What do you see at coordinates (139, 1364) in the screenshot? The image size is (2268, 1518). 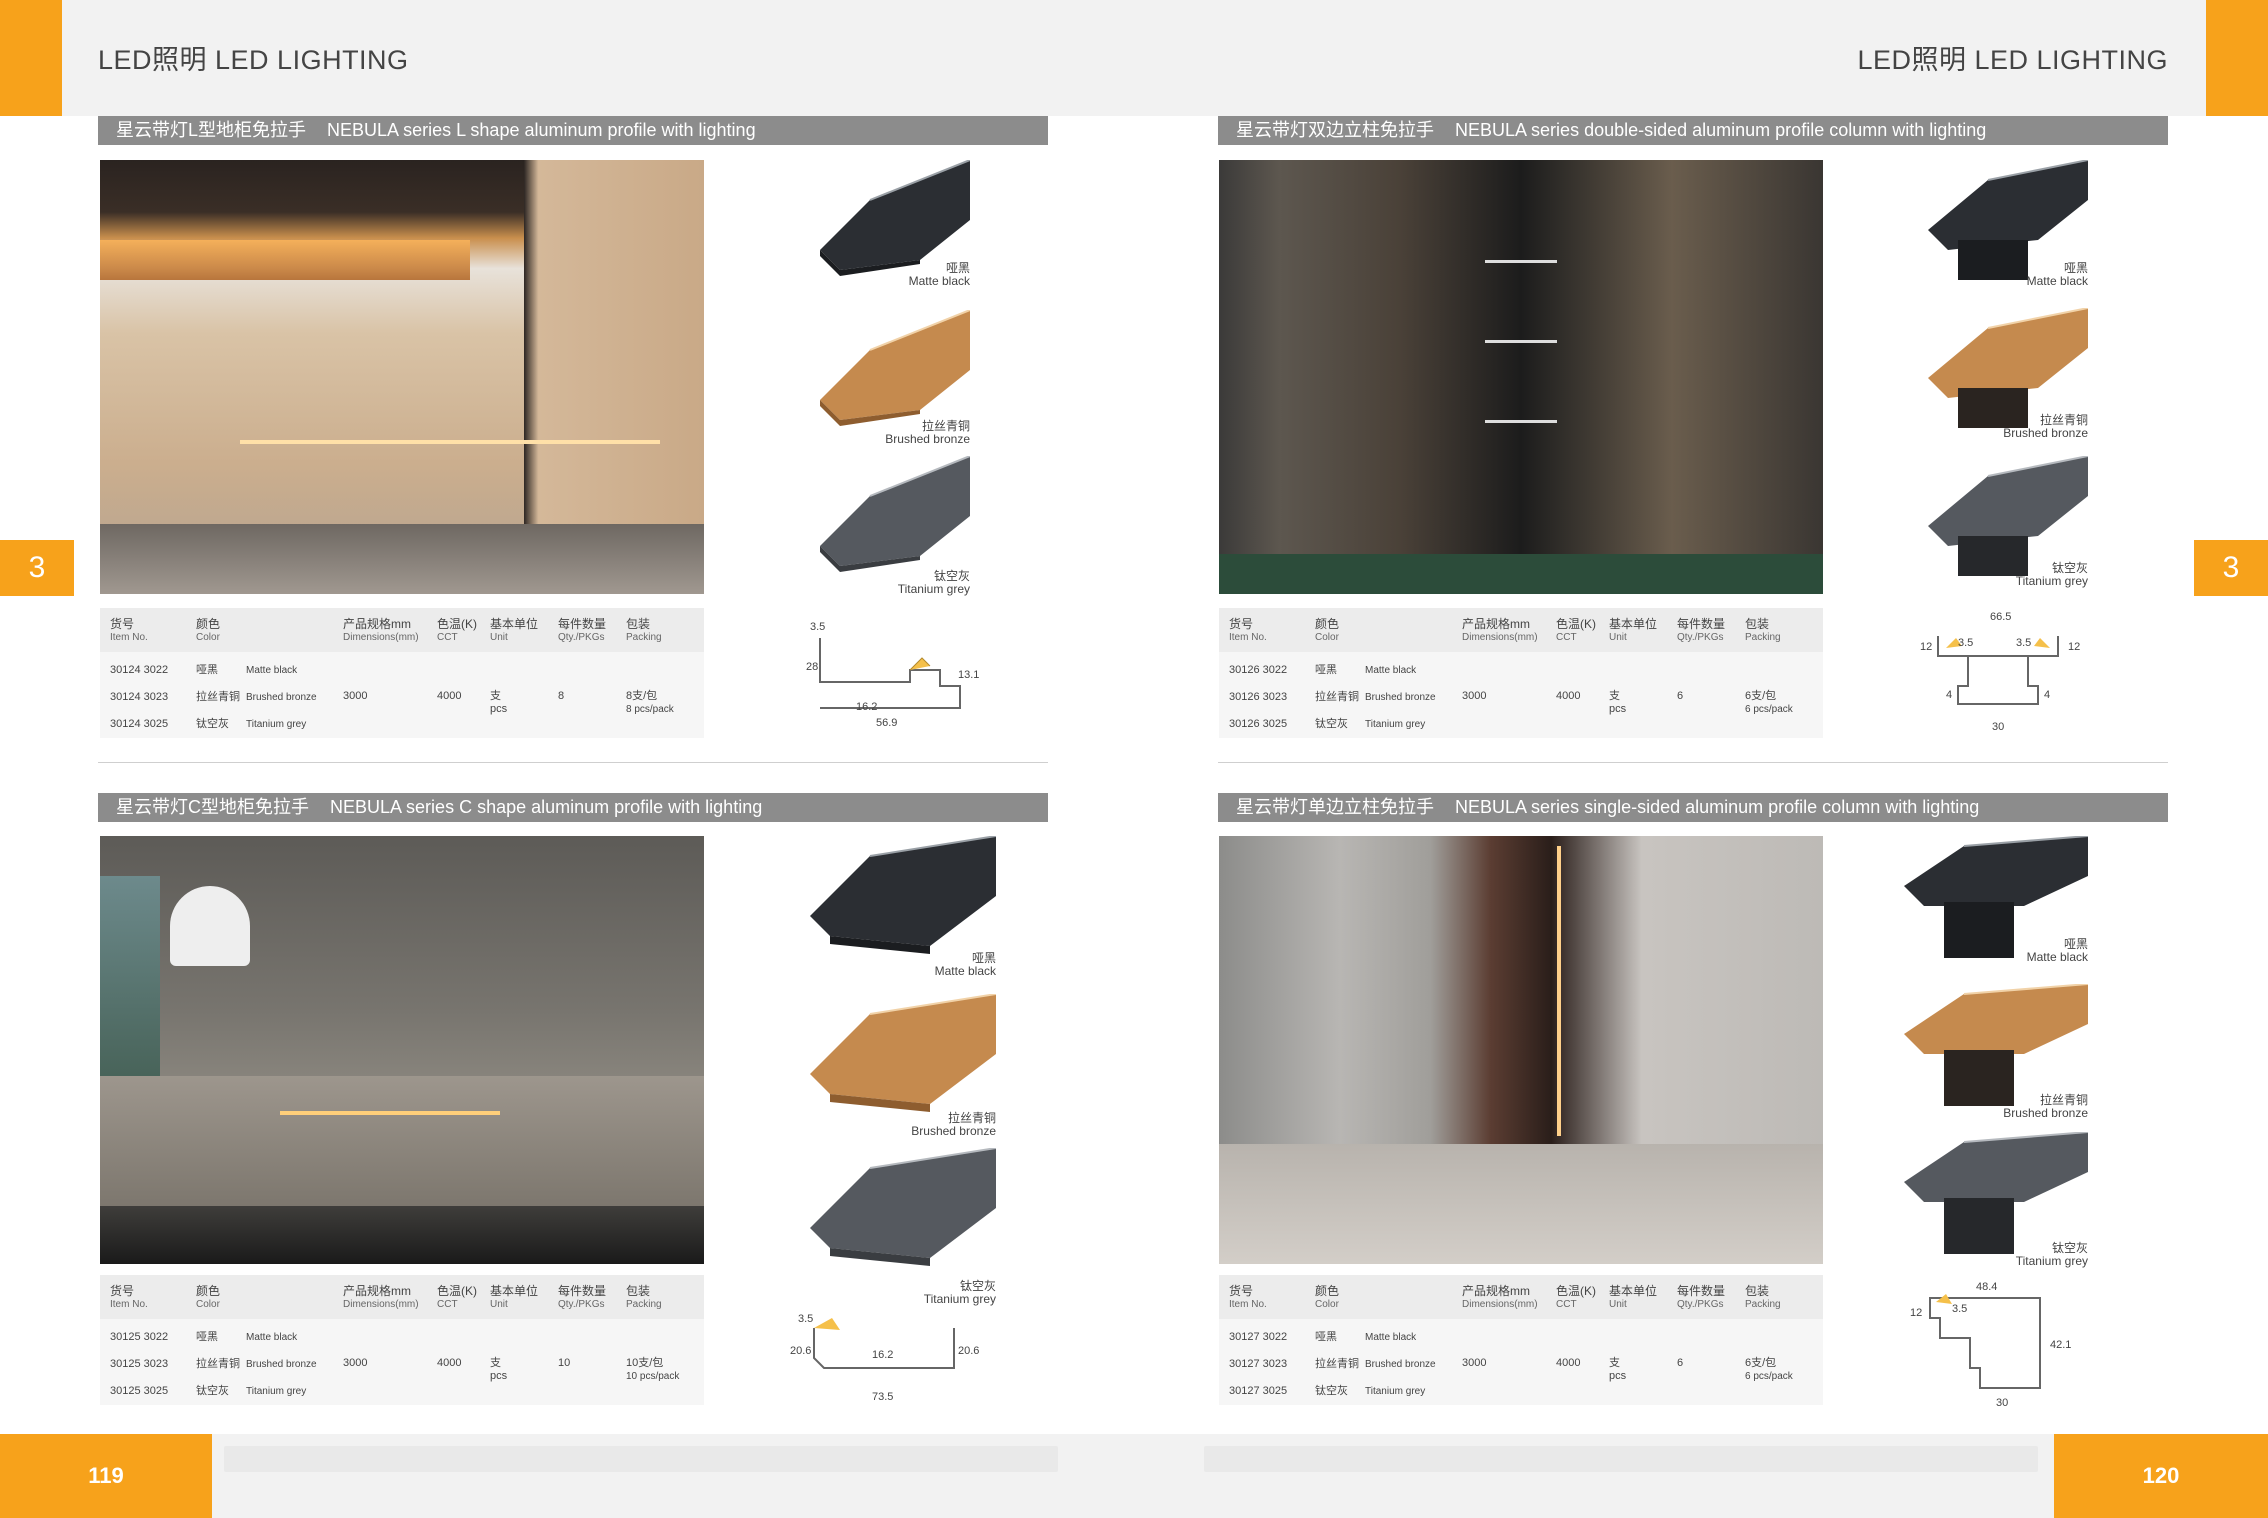 I see `item-no: 30125 3023` at bounding box center [139, 1364].